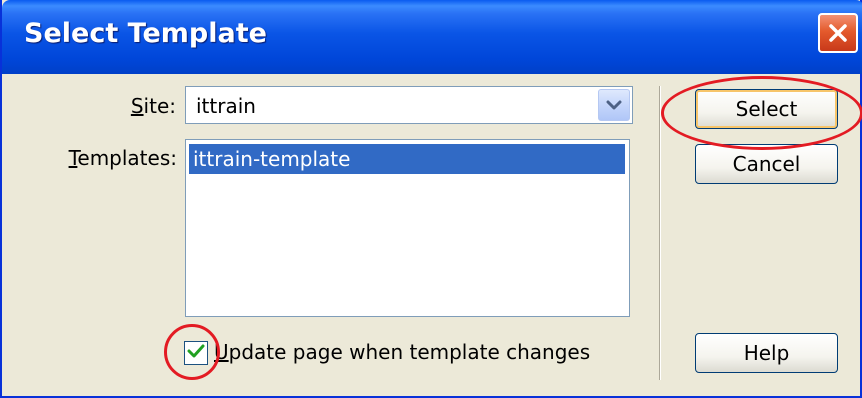  I want to click on select-button: Select, so click(766, 109).